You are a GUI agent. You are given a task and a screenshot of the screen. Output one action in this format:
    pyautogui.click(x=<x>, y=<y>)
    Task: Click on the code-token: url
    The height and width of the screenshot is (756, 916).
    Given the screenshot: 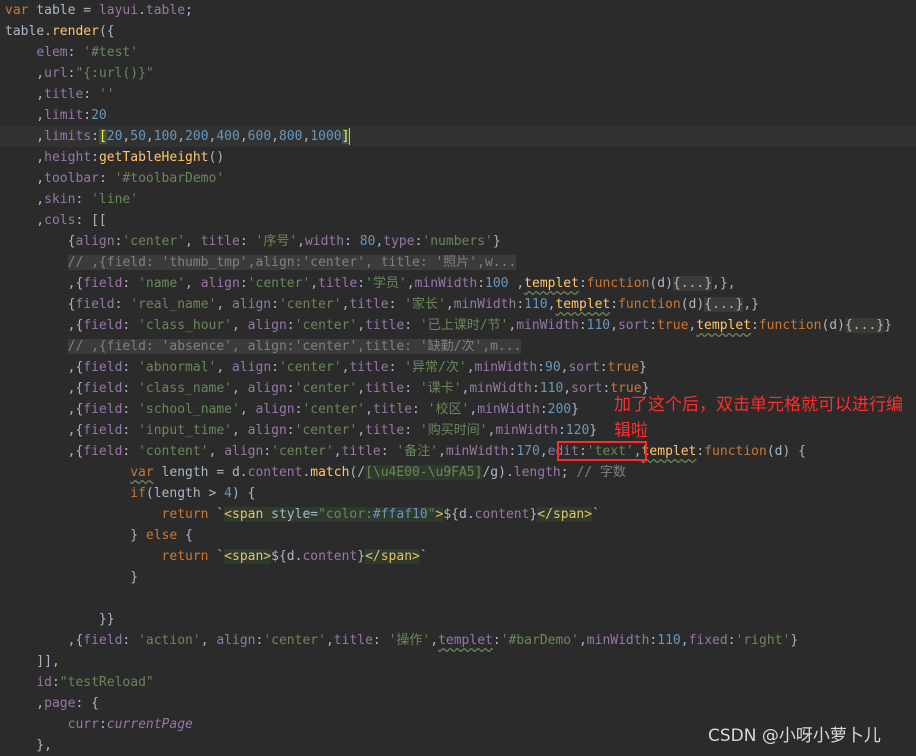 What is the action you would take?
    pyautogui.click(x=56, y=73)
    